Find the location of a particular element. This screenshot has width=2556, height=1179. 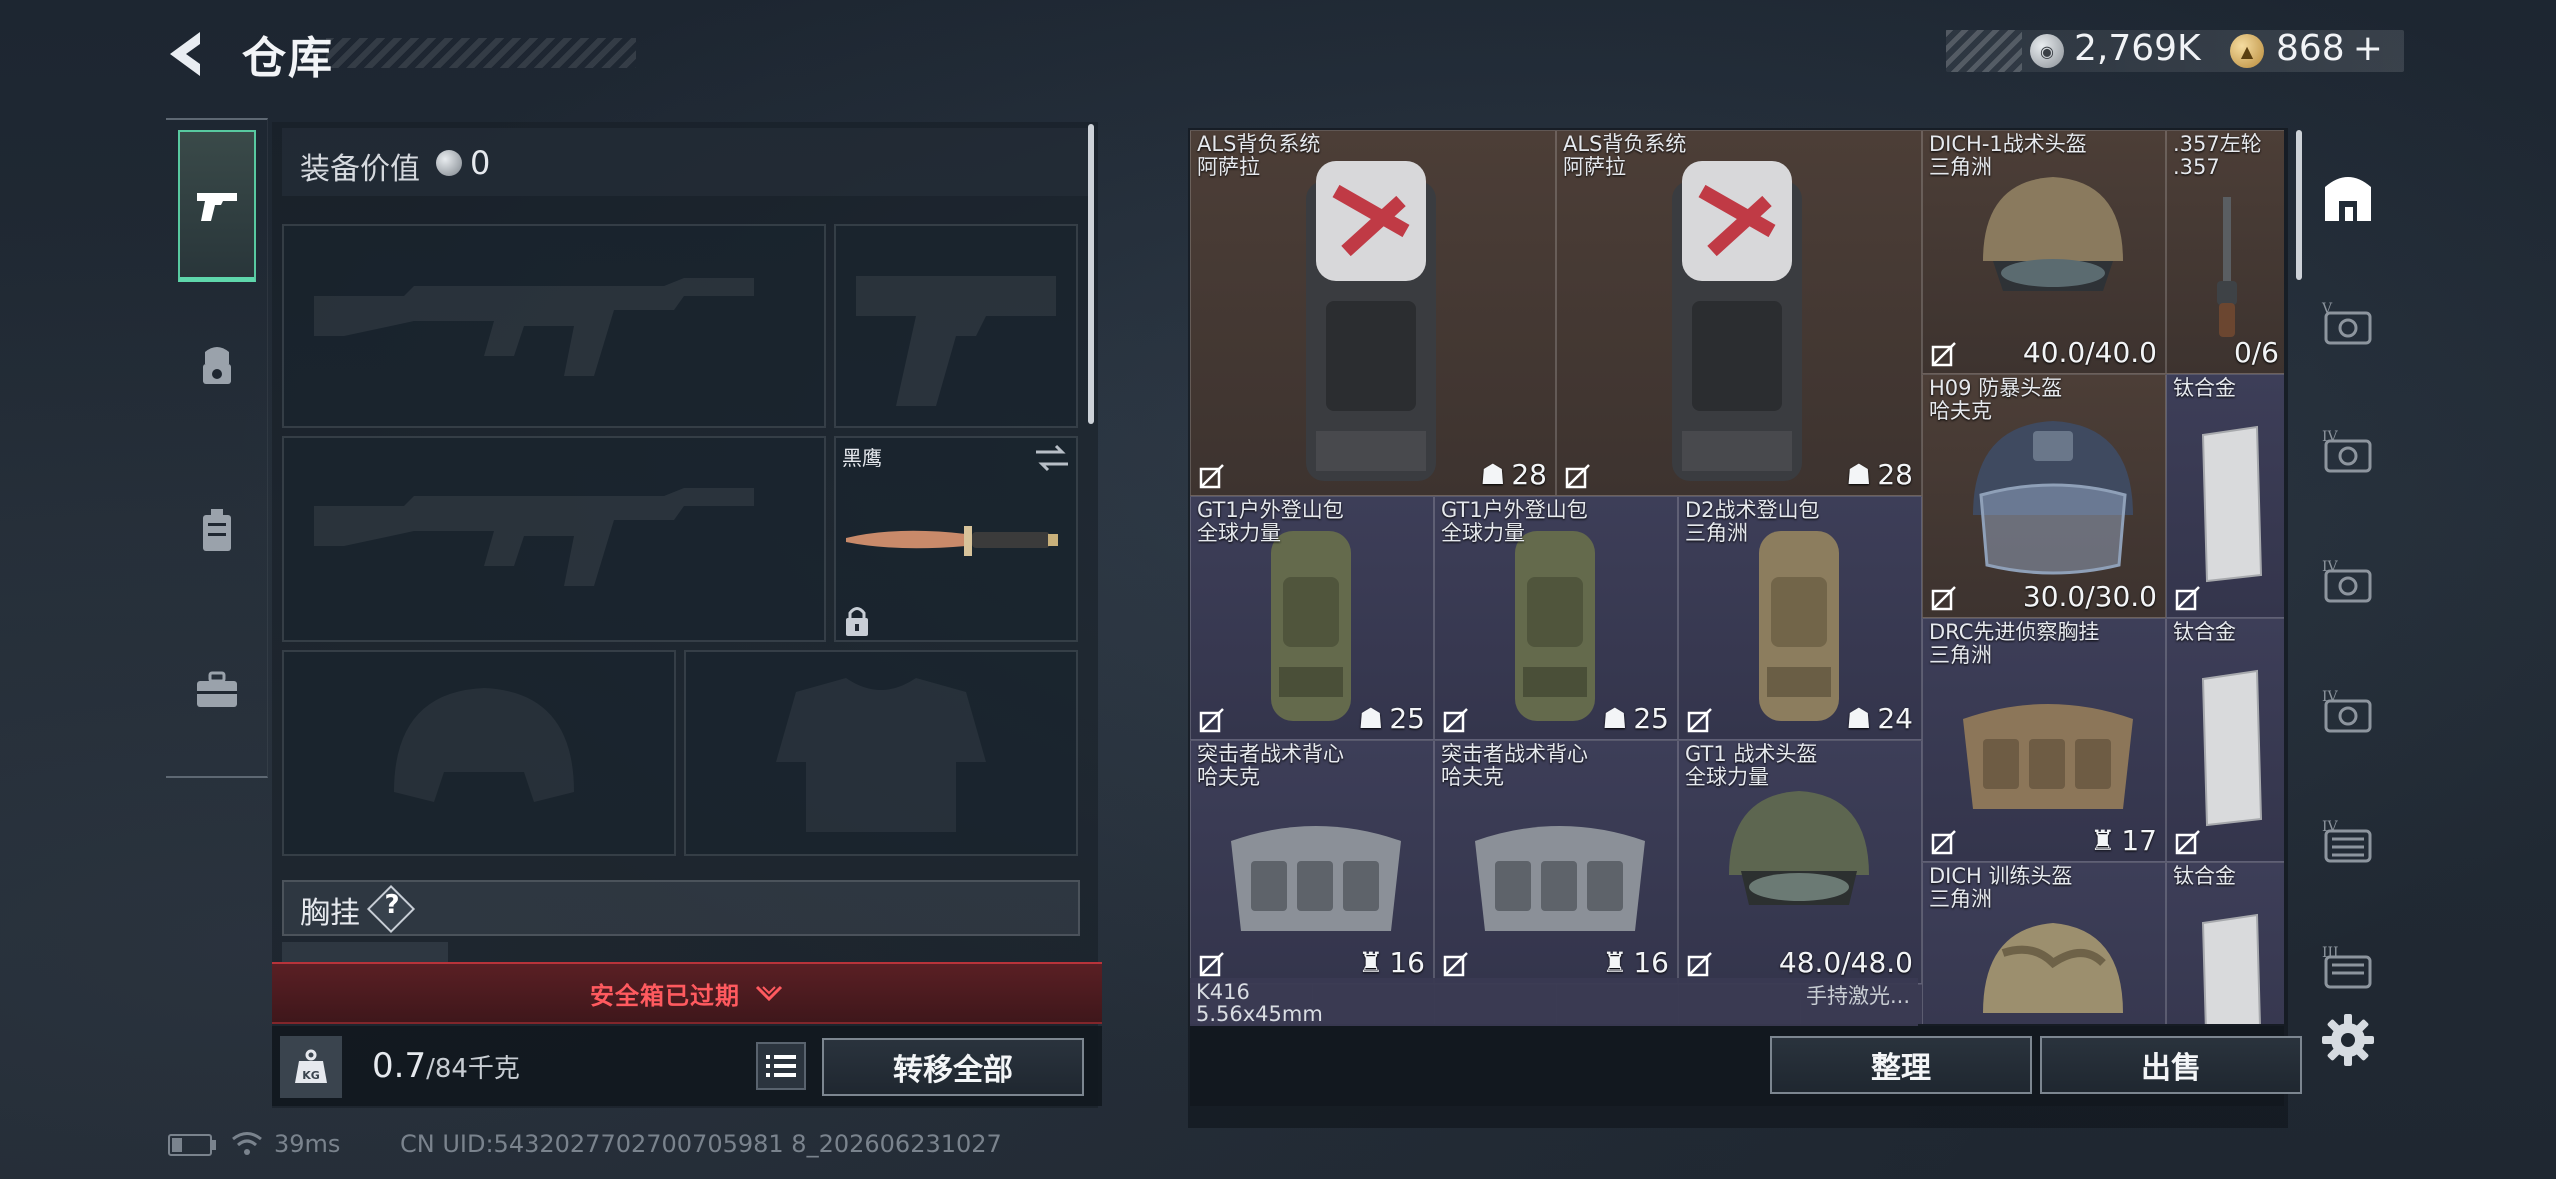

stash-item: GT1 战术头盔 全球力量 48.0/48.0 is located at coordinates (1800, 862).